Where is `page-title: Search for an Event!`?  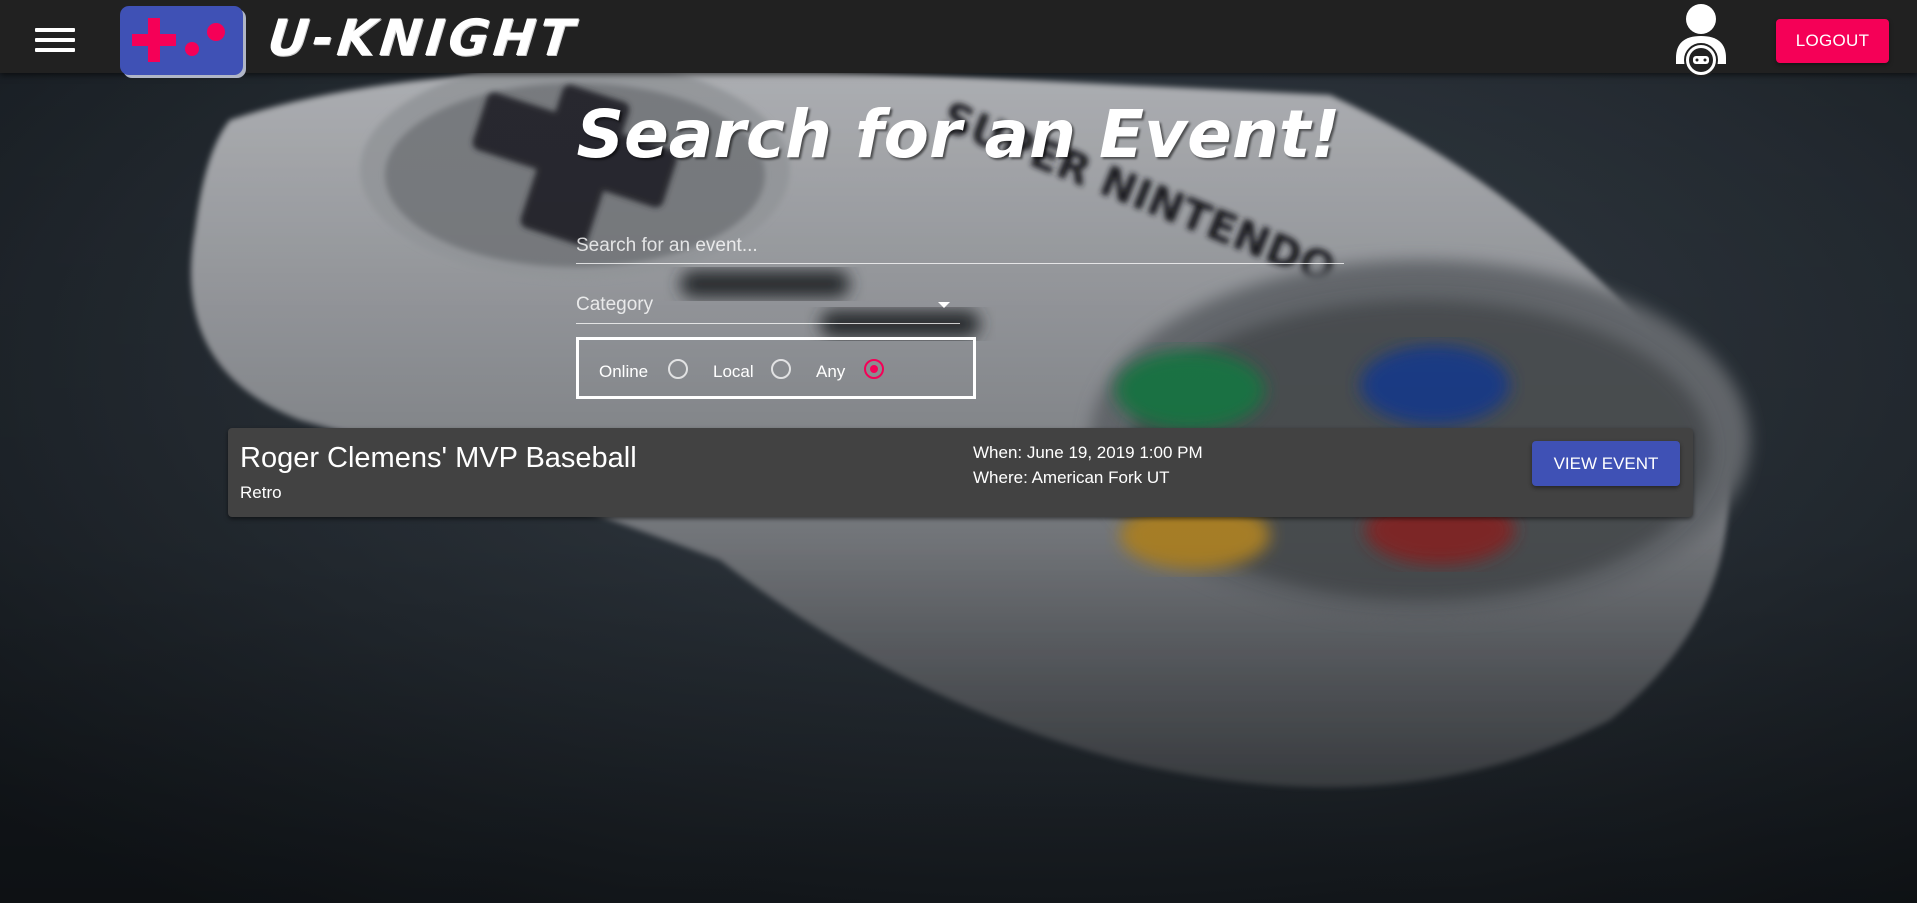
page-title: Search for an Event! is located at coordinates (958, 134).